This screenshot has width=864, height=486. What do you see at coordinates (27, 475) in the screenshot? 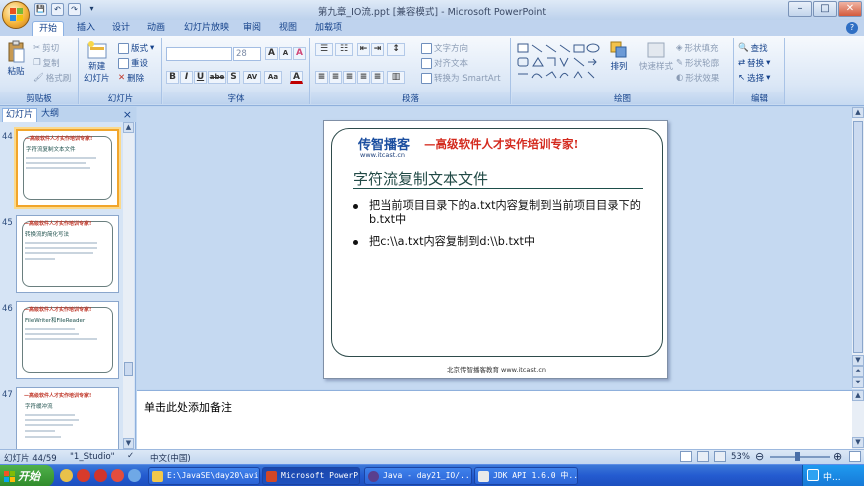
I see `start-button: 开始` at bounding box center [27, 475].